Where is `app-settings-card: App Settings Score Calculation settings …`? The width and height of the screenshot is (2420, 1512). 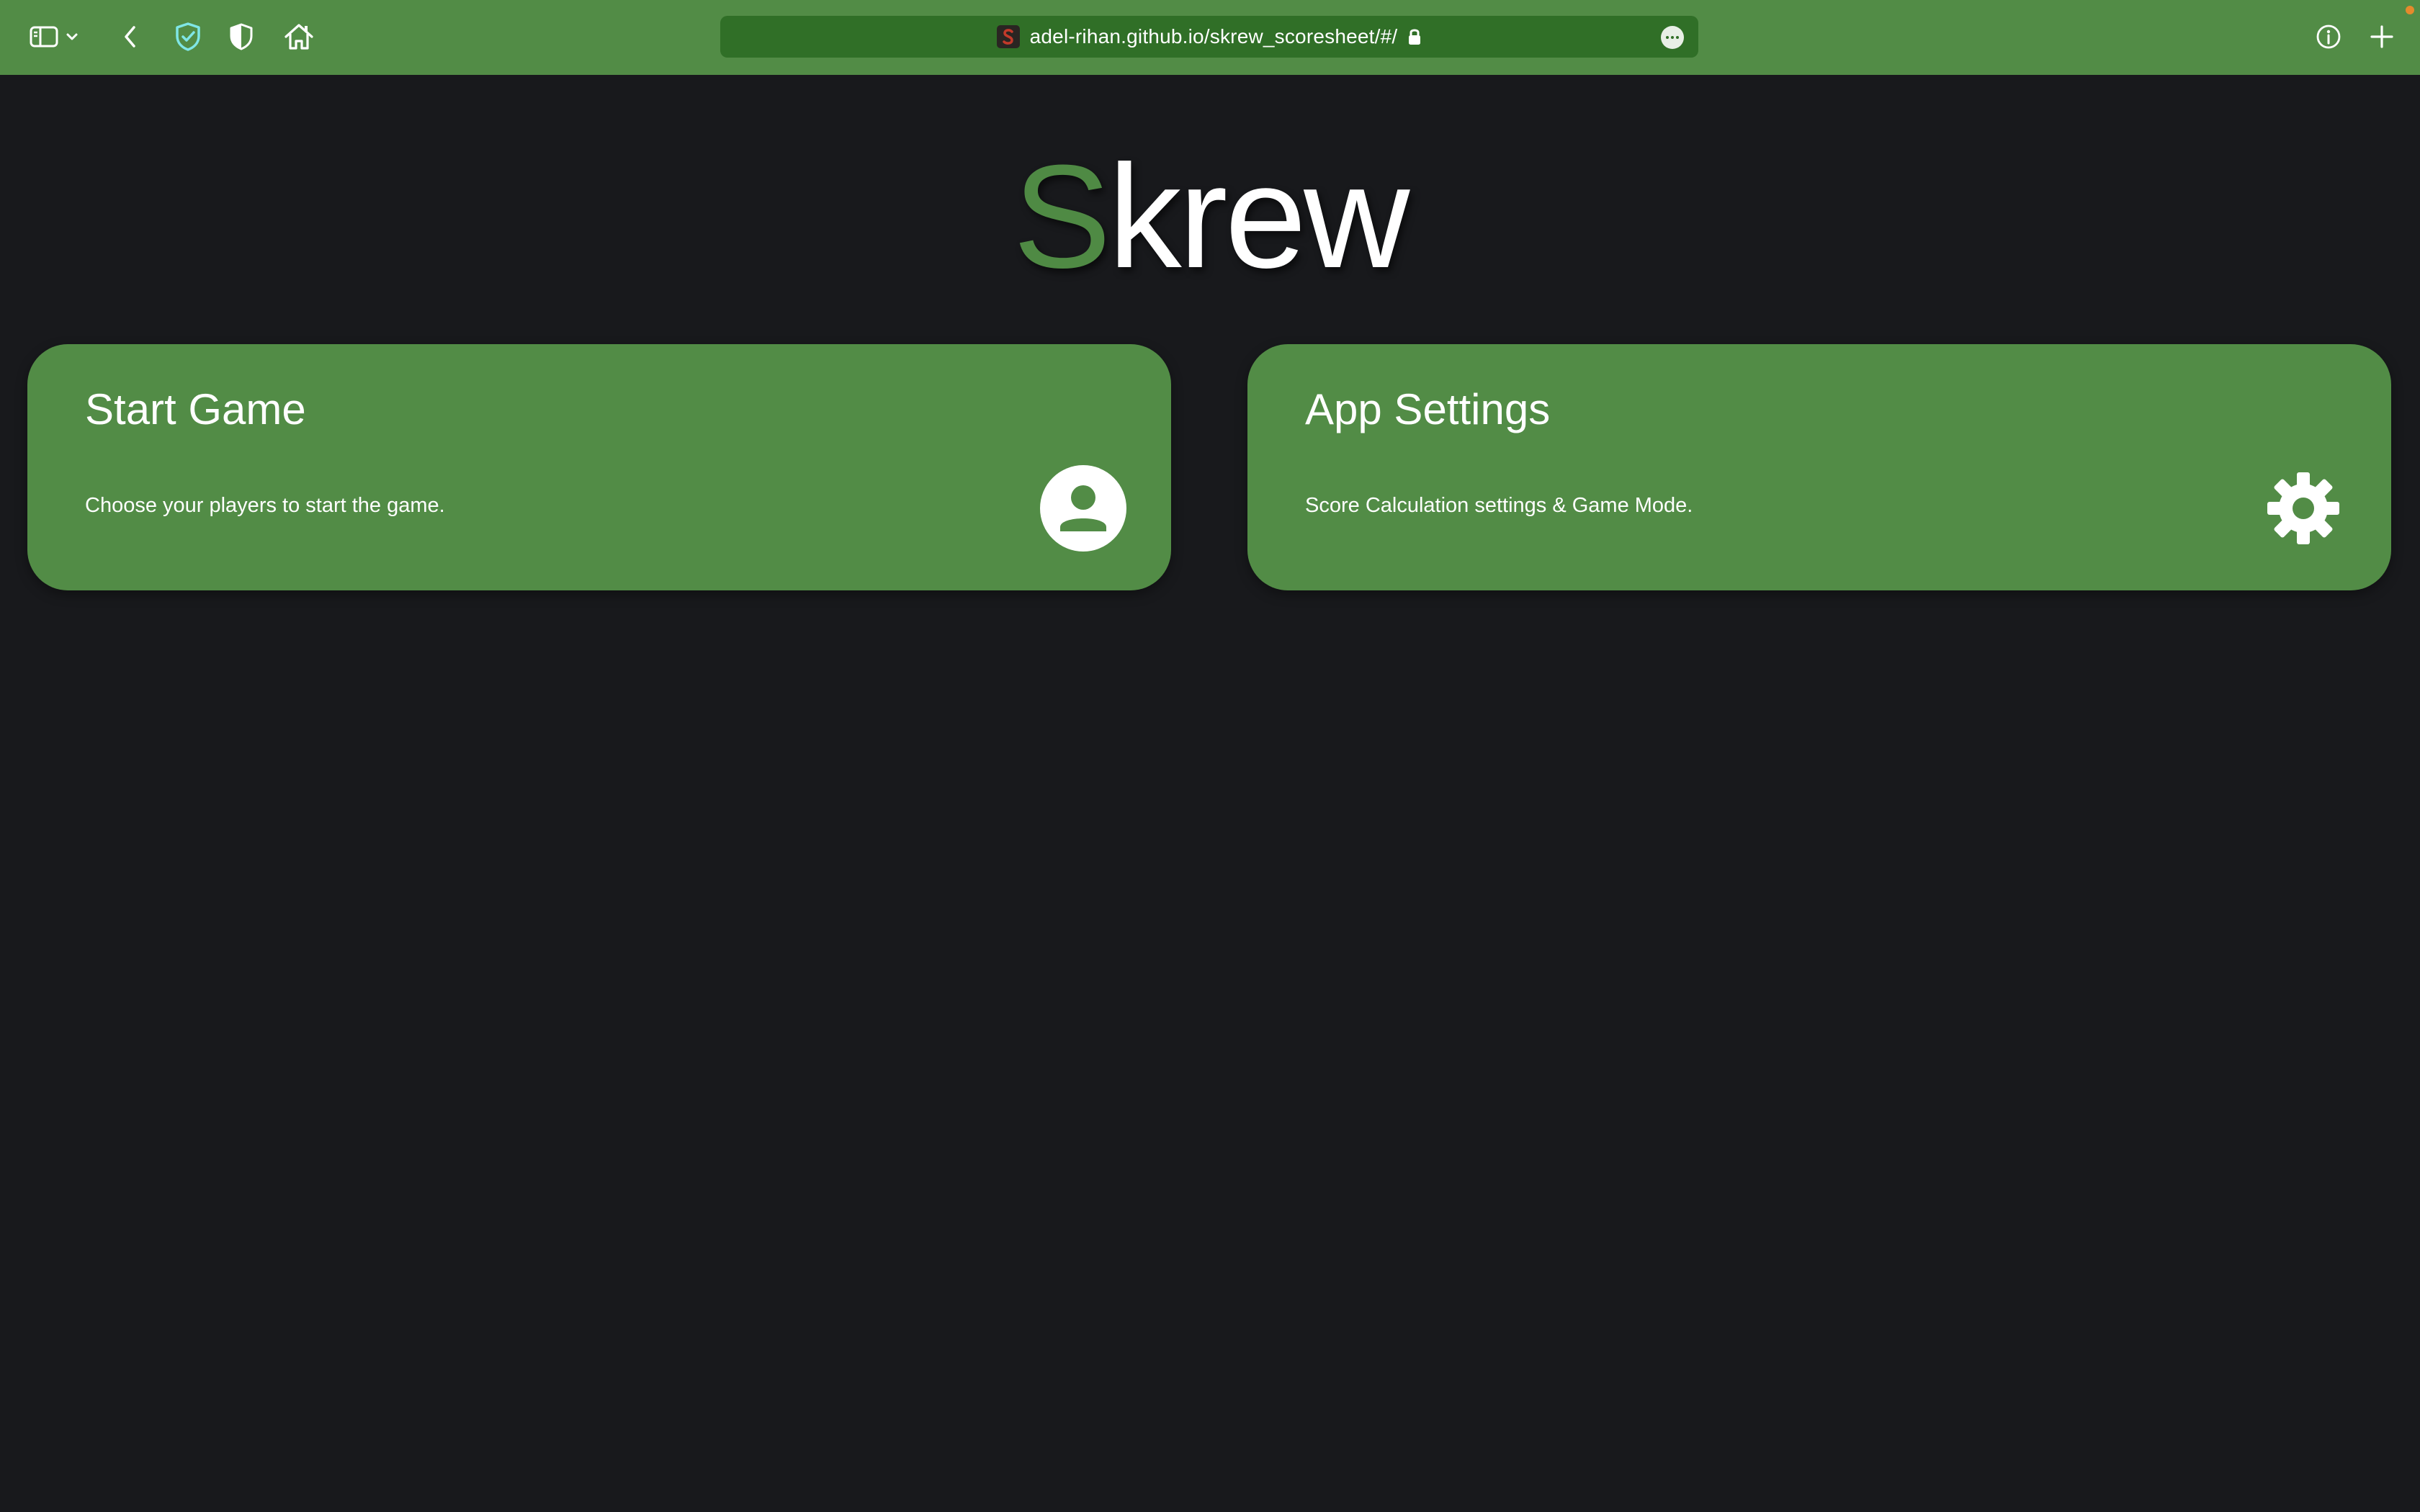 app-settings-card: App Settings Score Calculation settings … is located at coordinates (1819, 467).